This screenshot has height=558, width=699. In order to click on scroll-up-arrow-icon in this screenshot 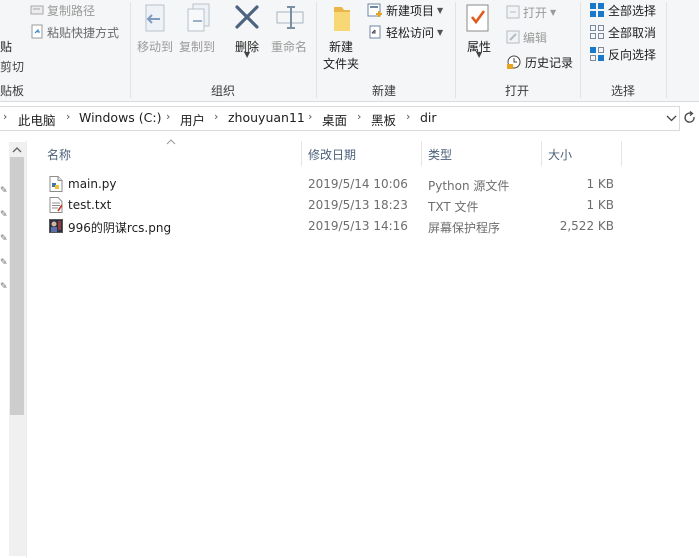, I will do `click(17, 150)`.